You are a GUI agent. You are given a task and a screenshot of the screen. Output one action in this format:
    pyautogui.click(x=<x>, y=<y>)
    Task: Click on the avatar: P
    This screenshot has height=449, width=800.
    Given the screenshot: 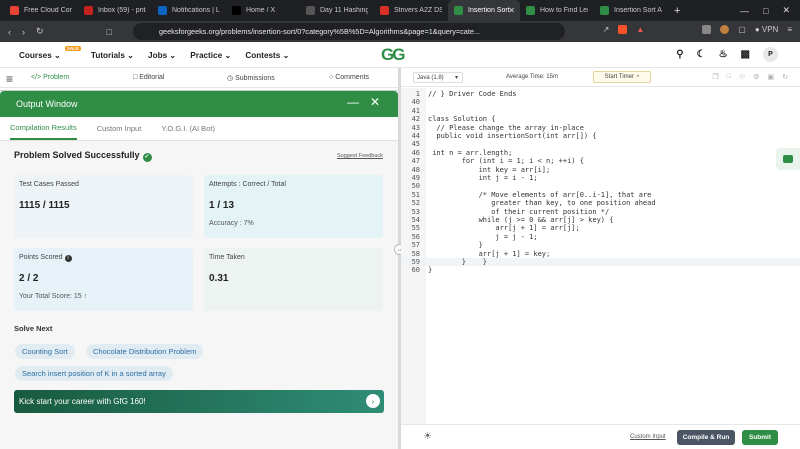 What is the action you would take?
    pyautogui.click(x=770, y=54)
    